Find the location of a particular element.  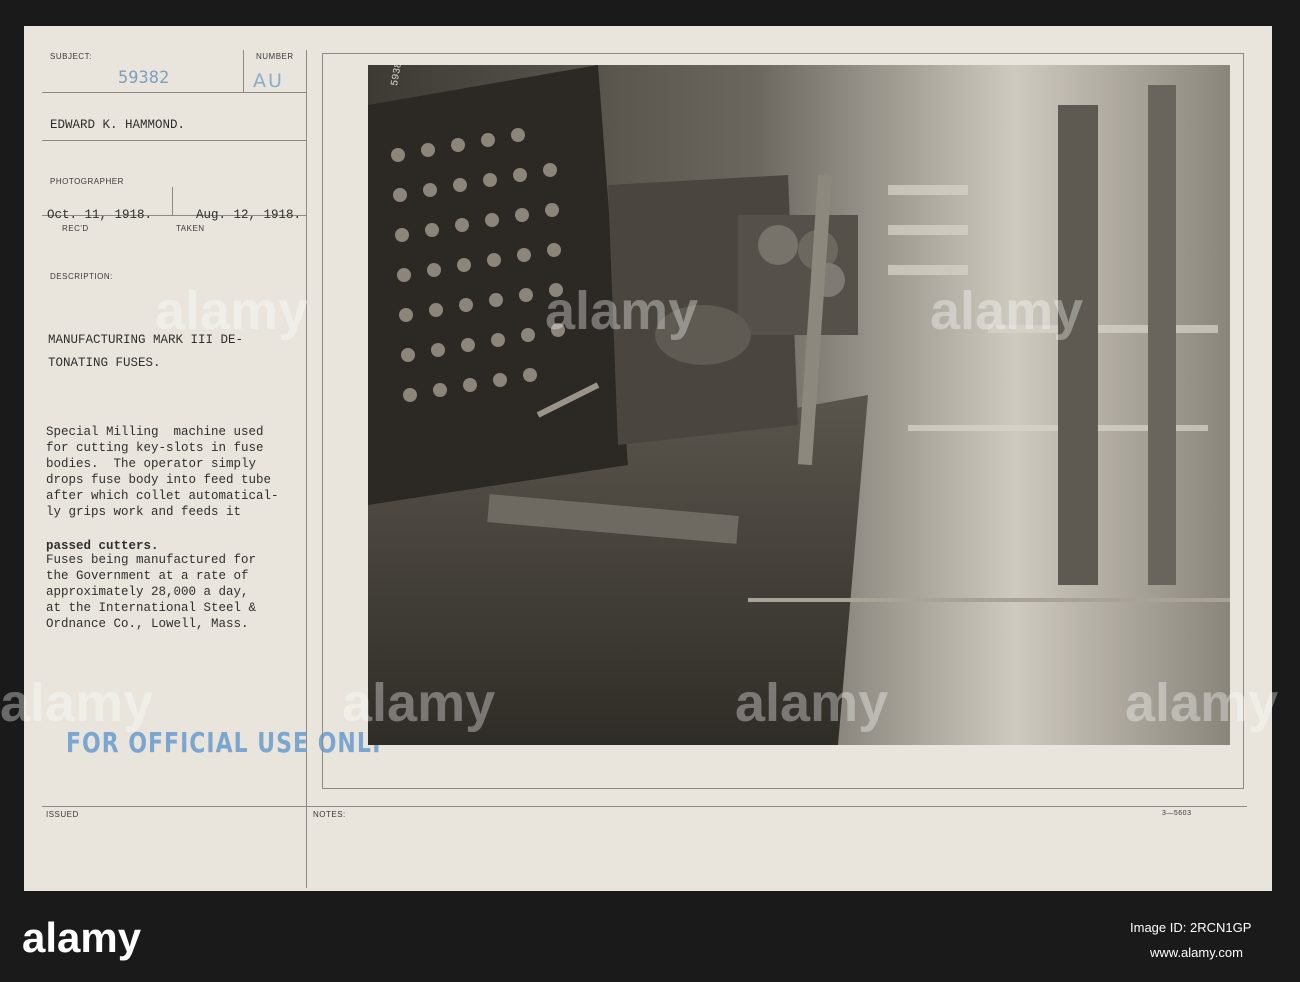

body-line: the Government at a rate of is located at coordinates (147, 576).